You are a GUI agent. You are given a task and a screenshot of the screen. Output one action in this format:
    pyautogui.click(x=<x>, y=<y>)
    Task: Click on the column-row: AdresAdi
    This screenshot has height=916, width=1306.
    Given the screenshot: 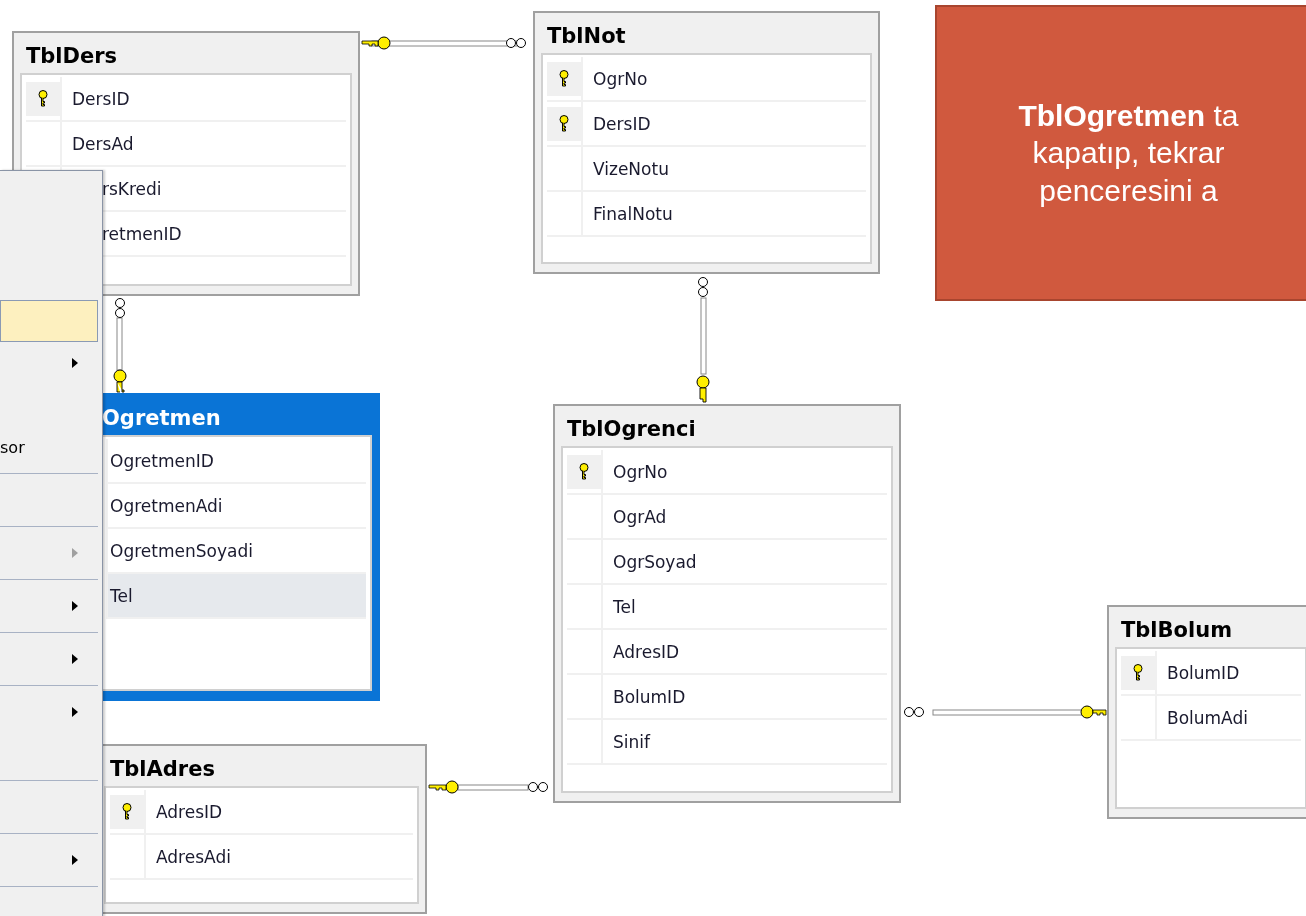 What is the action you would take?
    pyautogui.click(x=261, y=857)
    